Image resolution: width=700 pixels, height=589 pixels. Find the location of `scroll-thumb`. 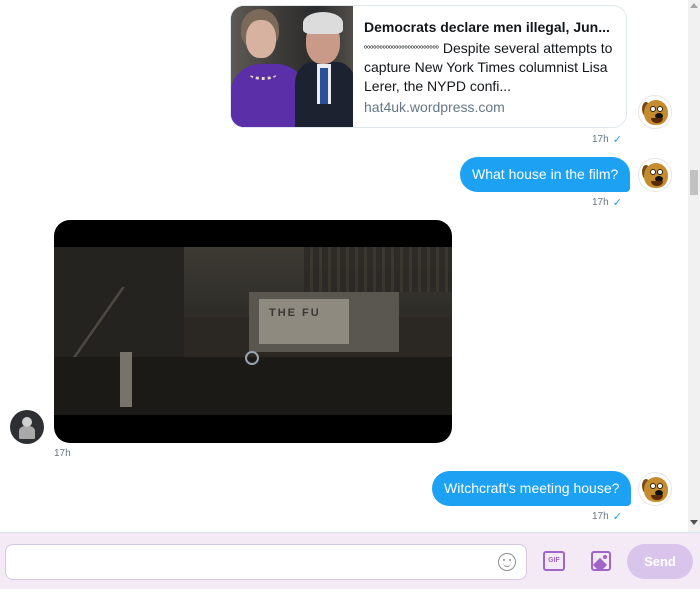

scroll-thumb is located at coordinates (694, 182).